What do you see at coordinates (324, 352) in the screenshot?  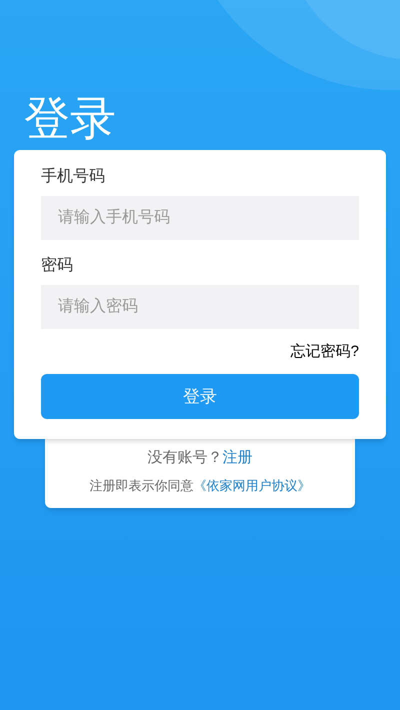 I see `forgot-password-link: 忘记密码?` at bounding box center [324, 352].